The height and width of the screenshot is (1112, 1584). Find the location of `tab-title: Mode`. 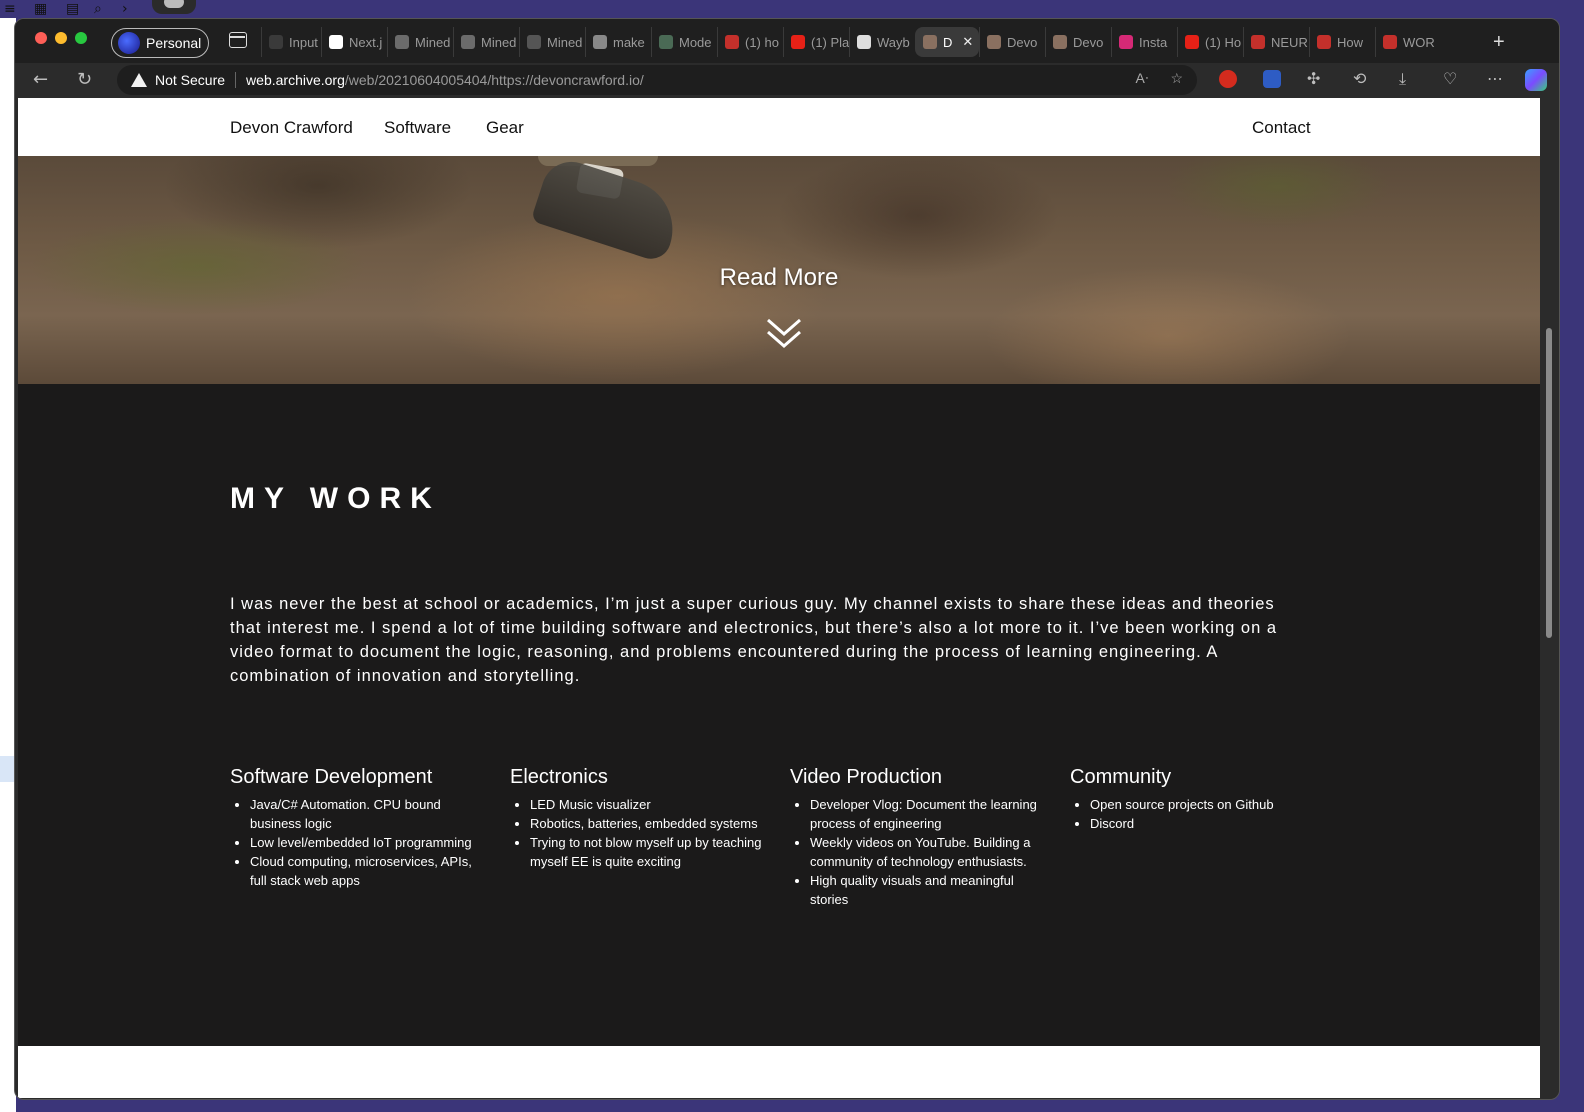

tab-title: Mode is located at coordinates (695, 42).